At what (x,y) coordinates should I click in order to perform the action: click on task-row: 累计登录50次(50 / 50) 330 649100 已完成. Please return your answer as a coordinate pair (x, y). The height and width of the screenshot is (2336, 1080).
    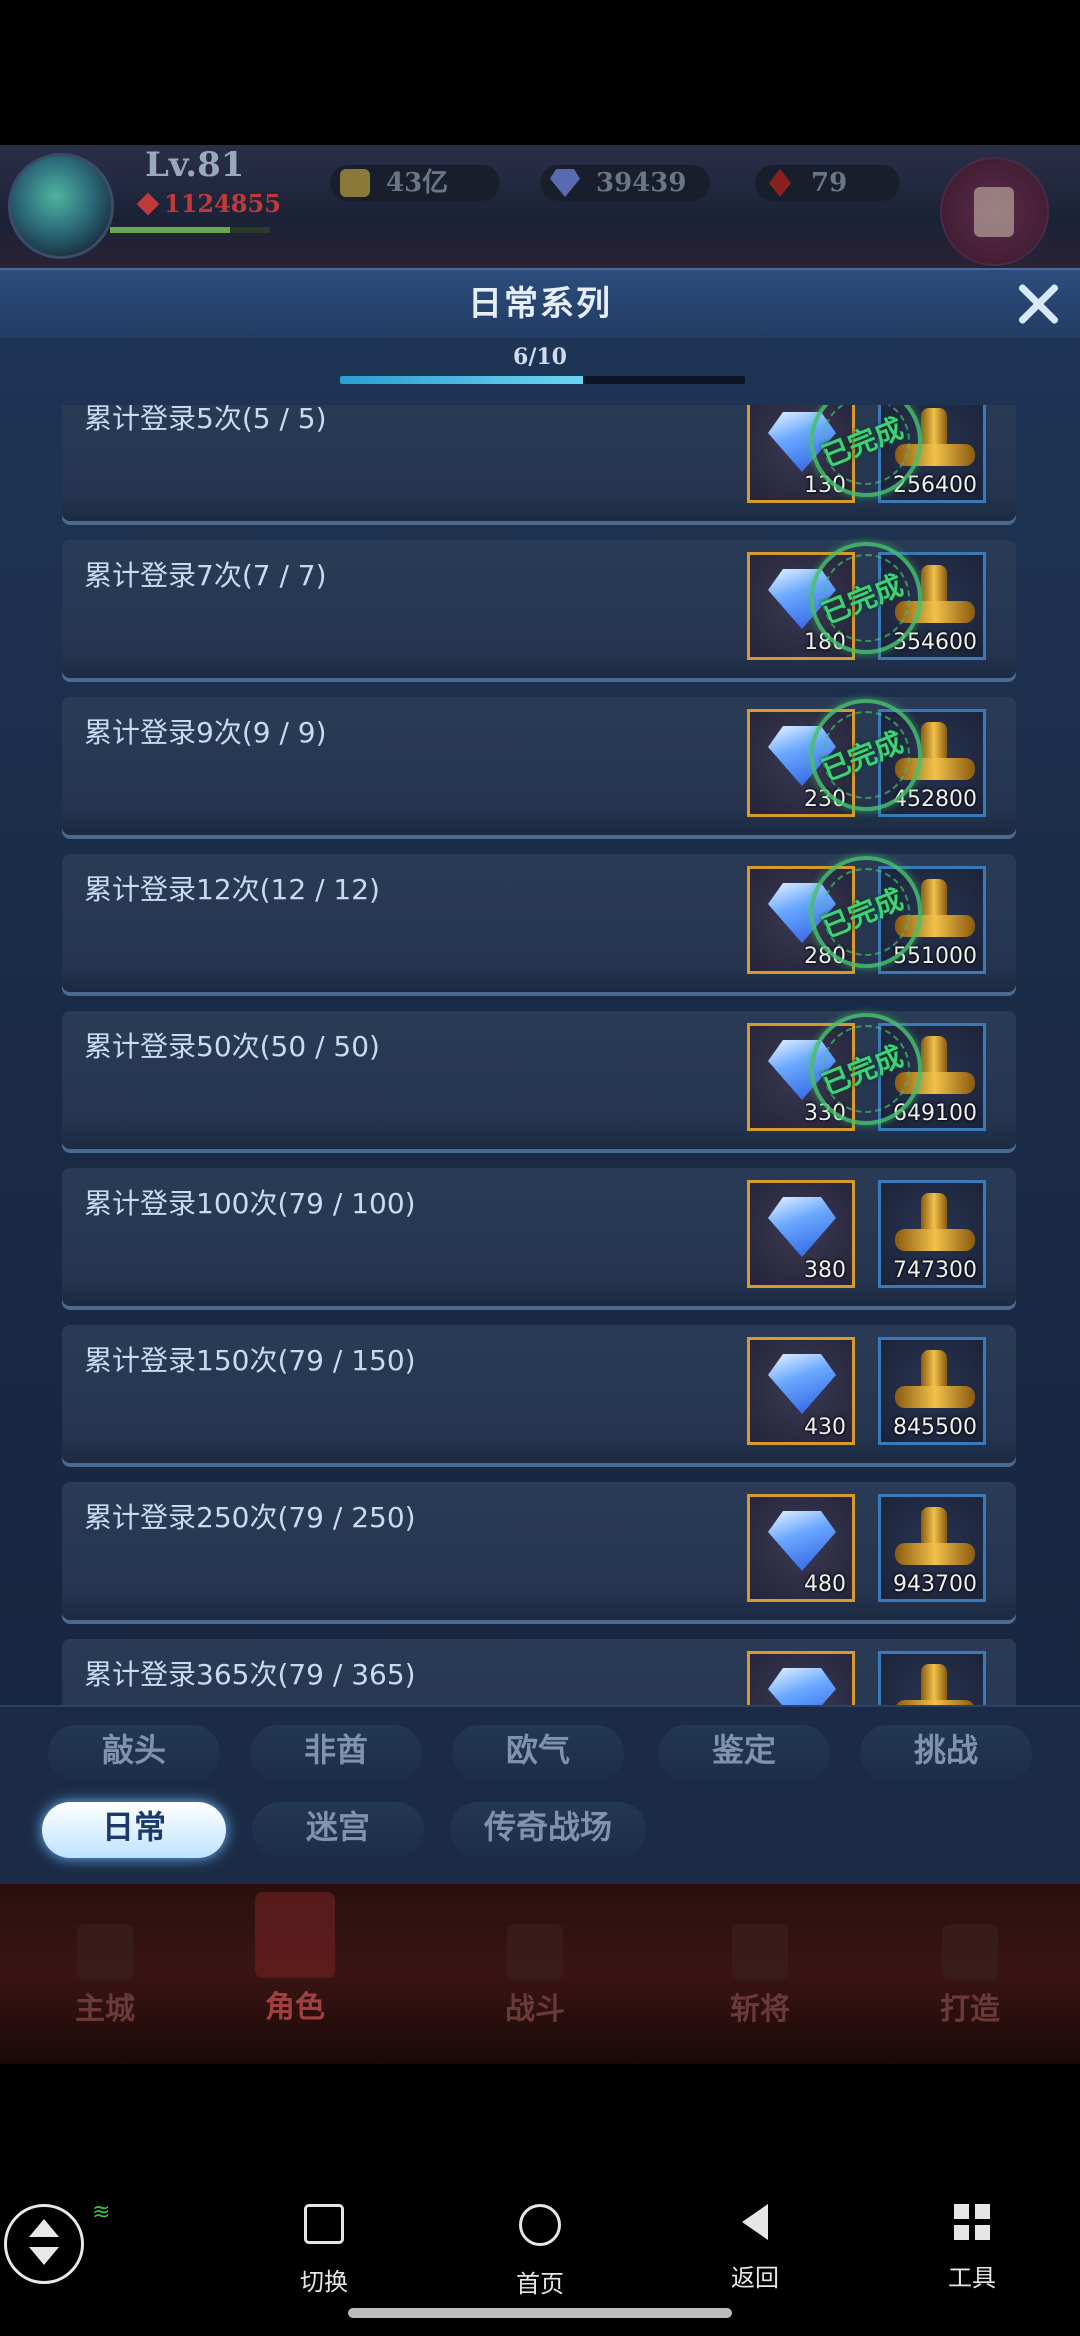
    Looking at the image, I should click on (539, 1080).